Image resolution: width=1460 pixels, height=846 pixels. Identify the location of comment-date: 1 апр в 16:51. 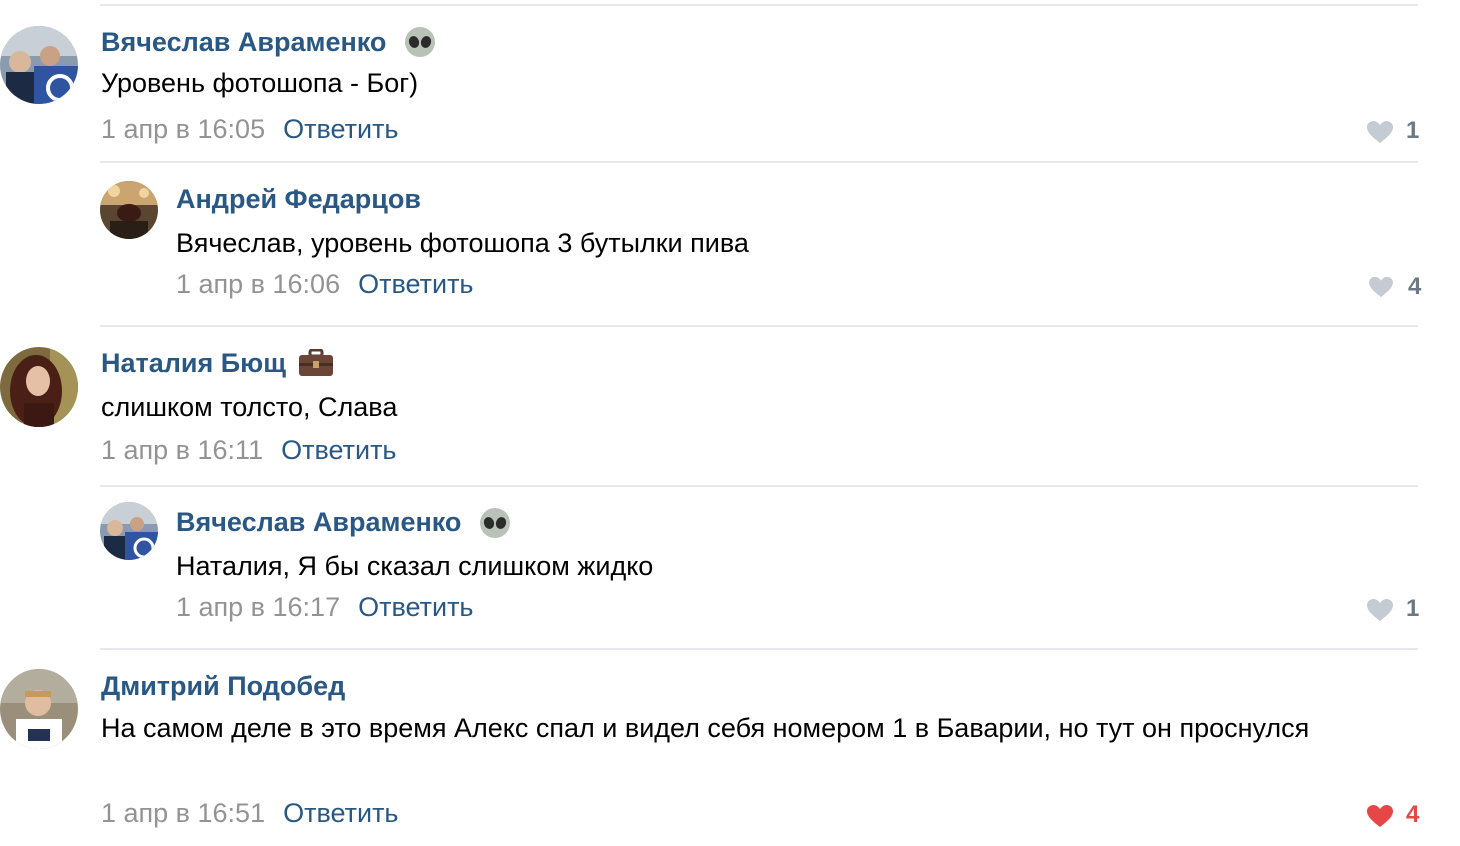
(183, 813).